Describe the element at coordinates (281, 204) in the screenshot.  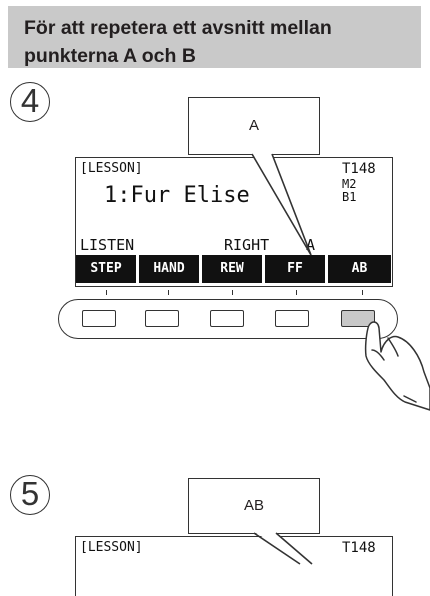
I see `callout-a-pointer` at that location.